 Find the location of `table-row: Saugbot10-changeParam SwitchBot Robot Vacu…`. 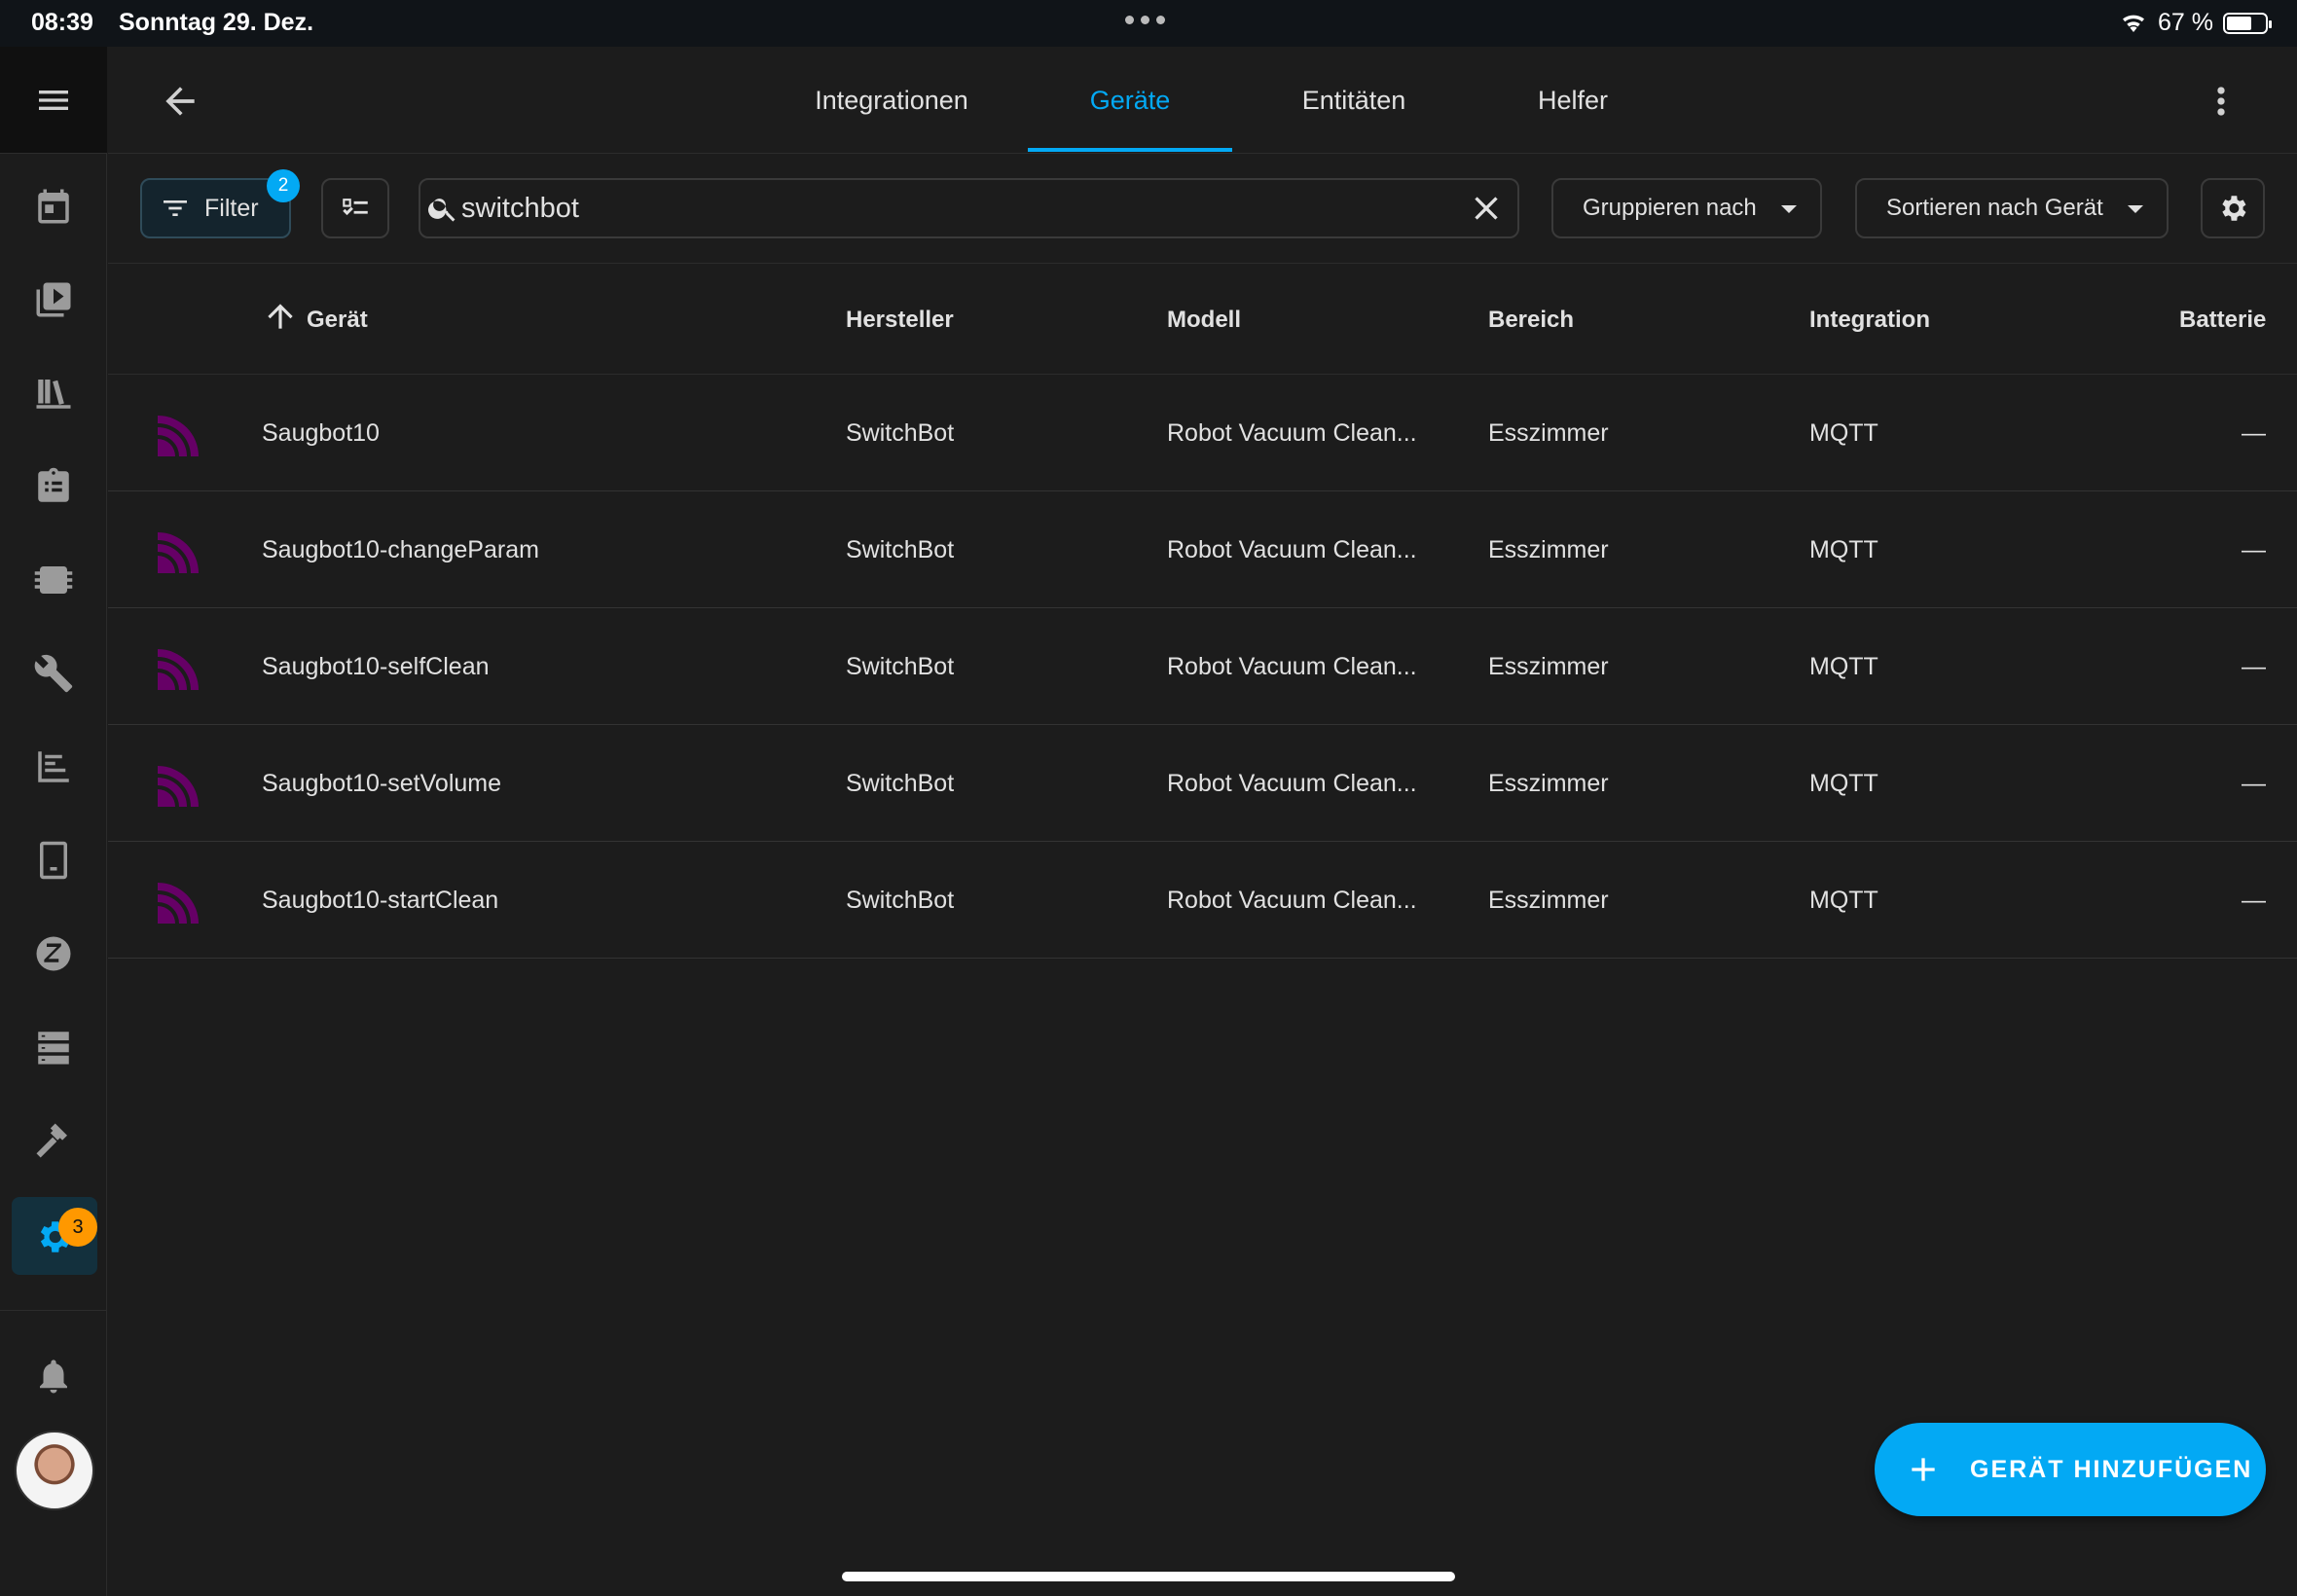

table-row: Saugbot10-changeParam SwitchBot Robot Vacu… is located at coordinates (1202, 549).